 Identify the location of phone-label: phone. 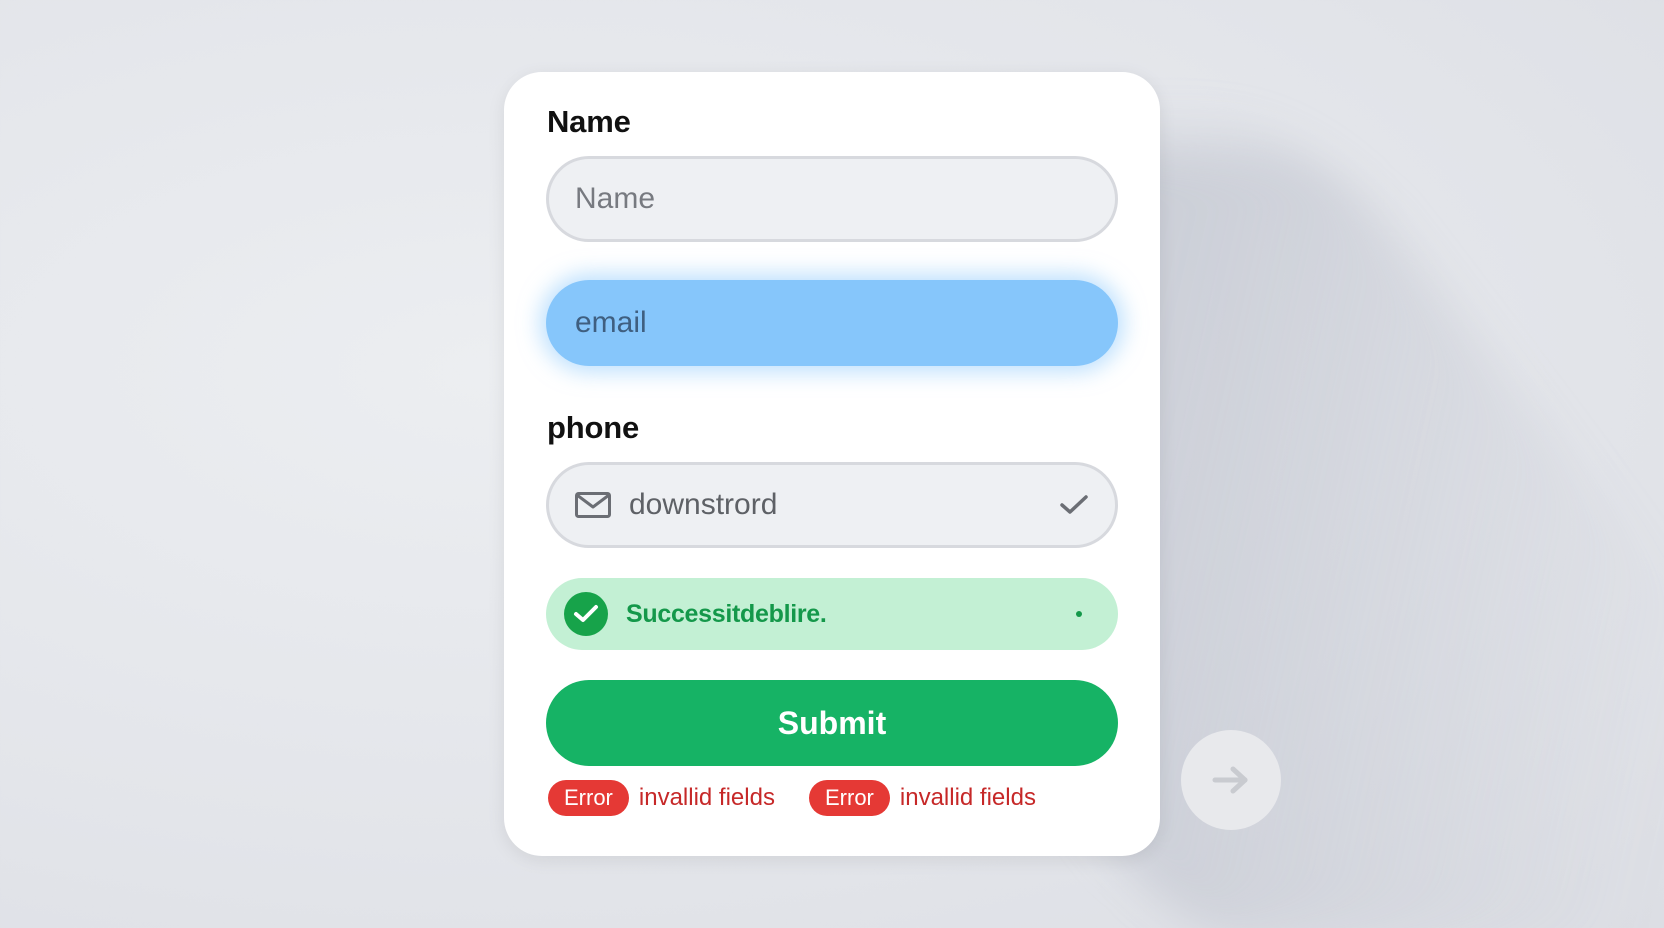
(593, 427).